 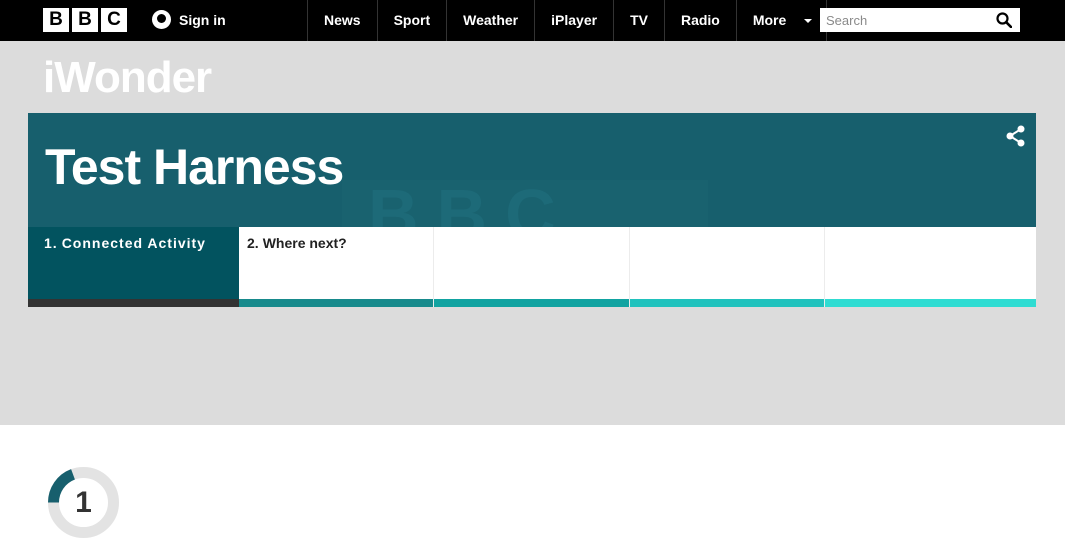 I want to click on bbc-logo-block: C, so click(x=114, y=20).